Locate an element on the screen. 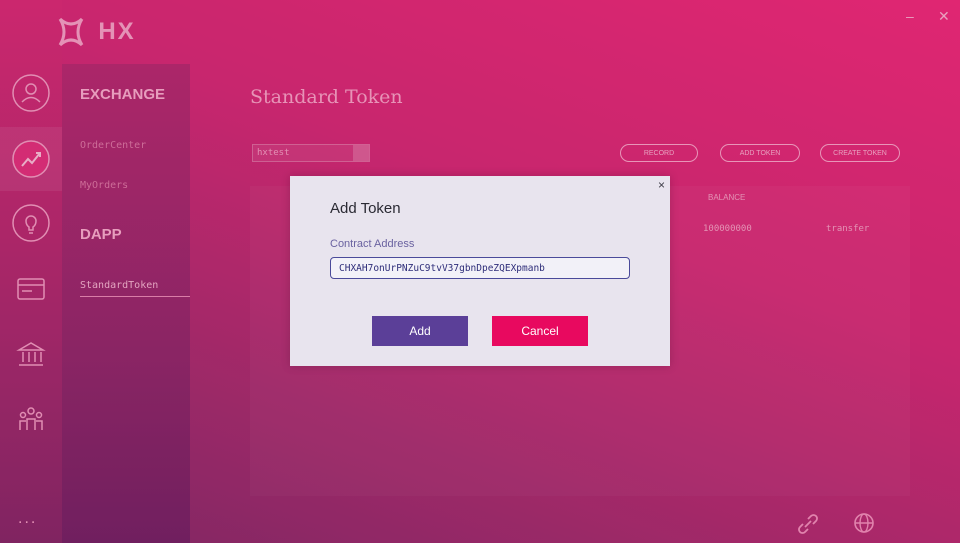 The image size is (960, 543). add-button: Add is located at coordinates (420, 331).